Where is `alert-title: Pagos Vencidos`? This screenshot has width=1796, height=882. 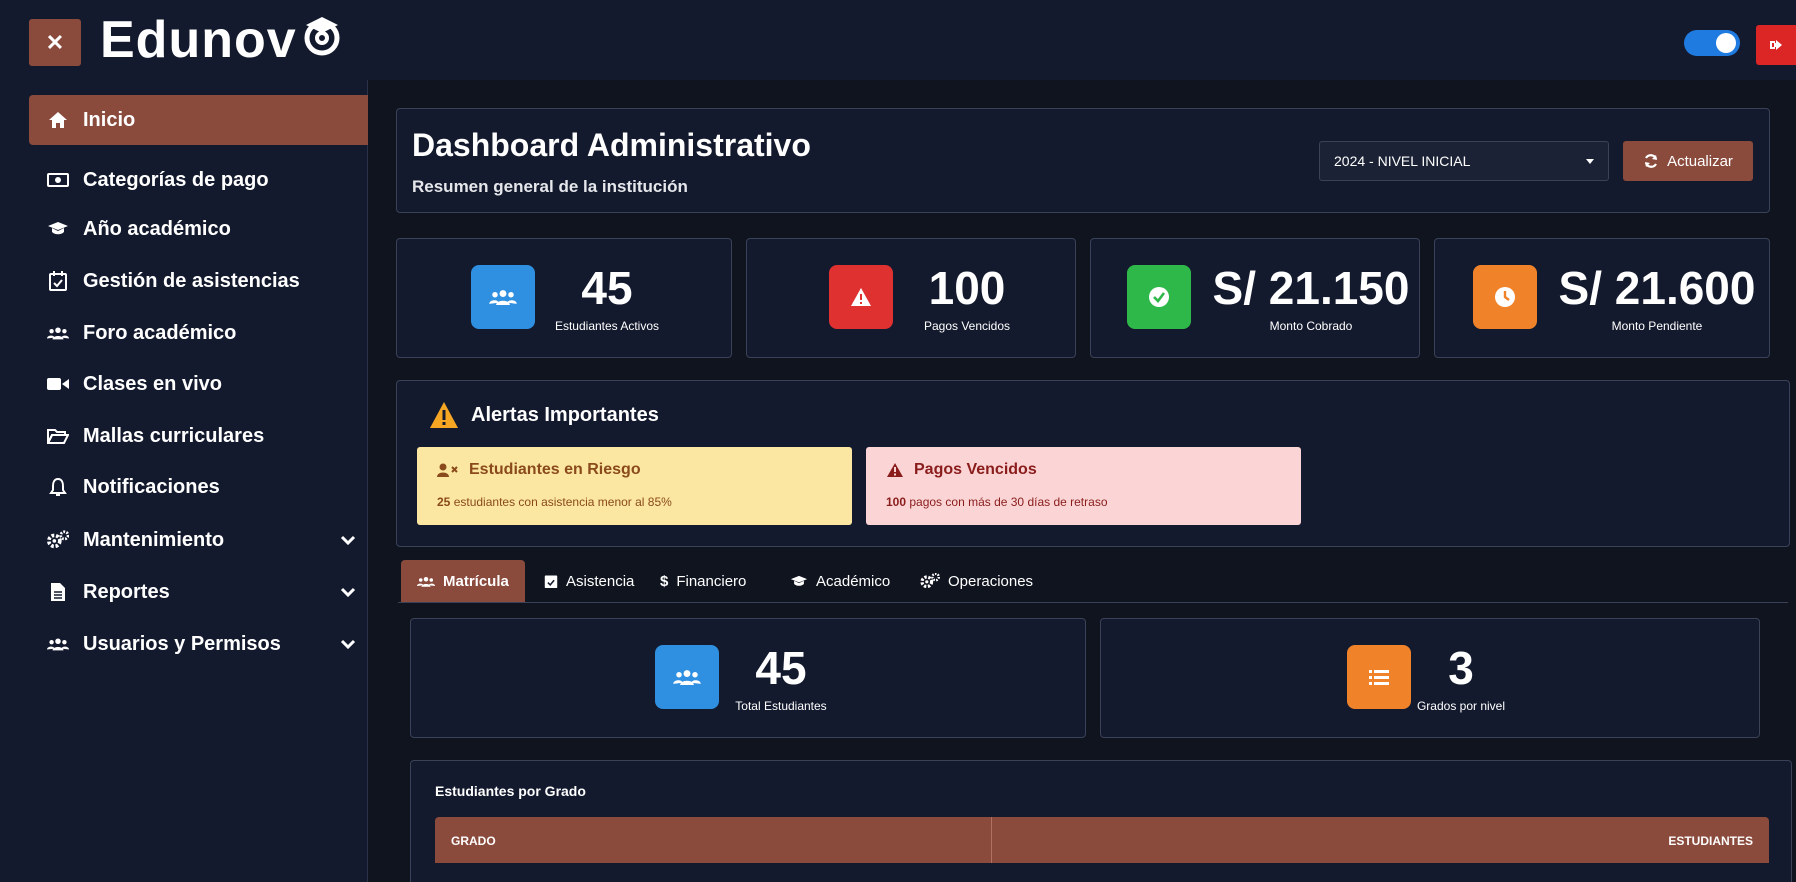
alert-title: Pagos Vencidos is located at coordinates (975, 469).